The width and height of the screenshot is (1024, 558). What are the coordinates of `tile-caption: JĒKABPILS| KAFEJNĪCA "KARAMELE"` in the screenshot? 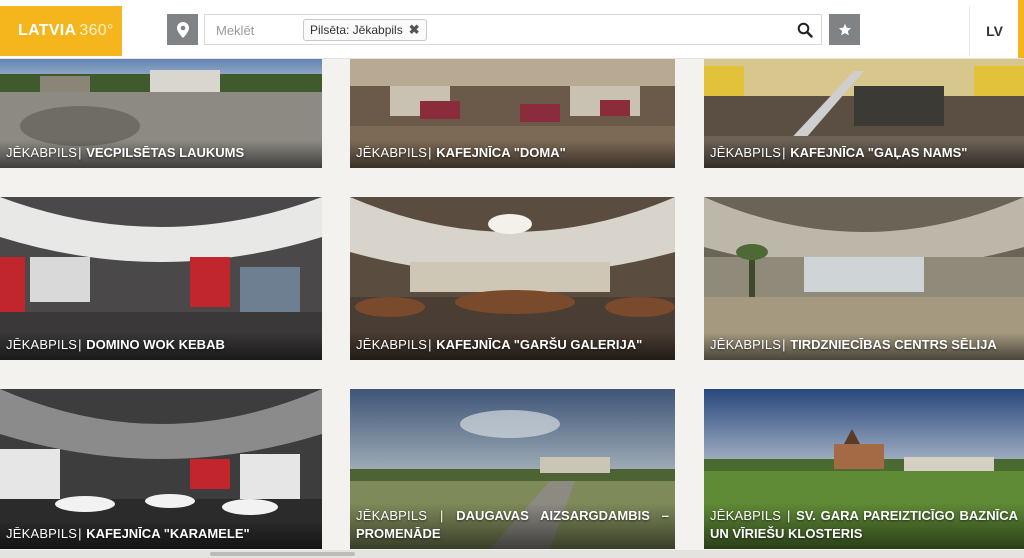 It's located at (161, 535).